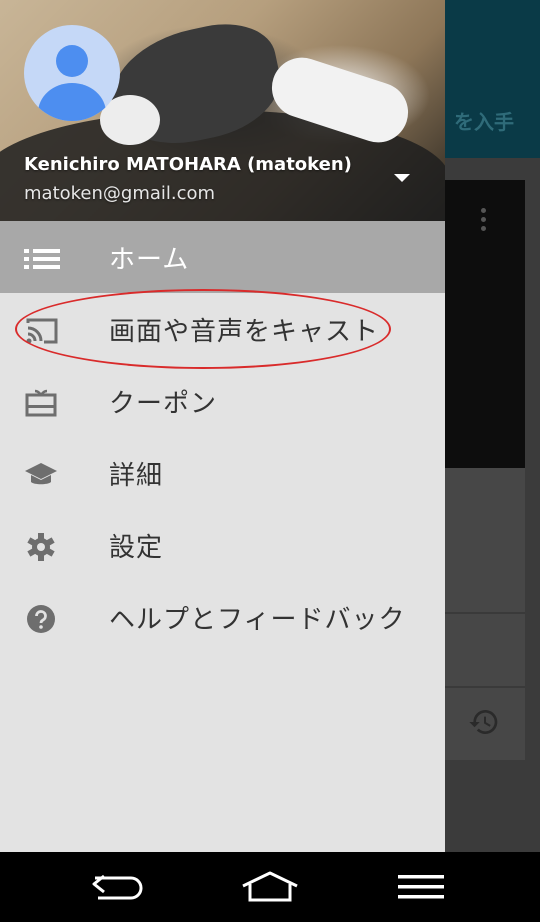 The image size is (540, 922). I want to click on menu-item-label: 設定, so click(136, 548).